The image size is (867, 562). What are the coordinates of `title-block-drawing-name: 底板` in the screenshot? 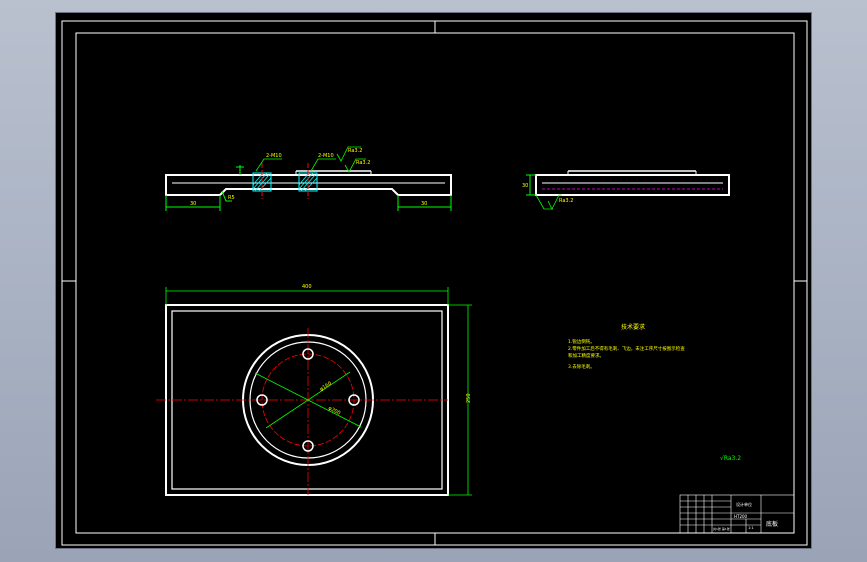 It's located at (772, 524).